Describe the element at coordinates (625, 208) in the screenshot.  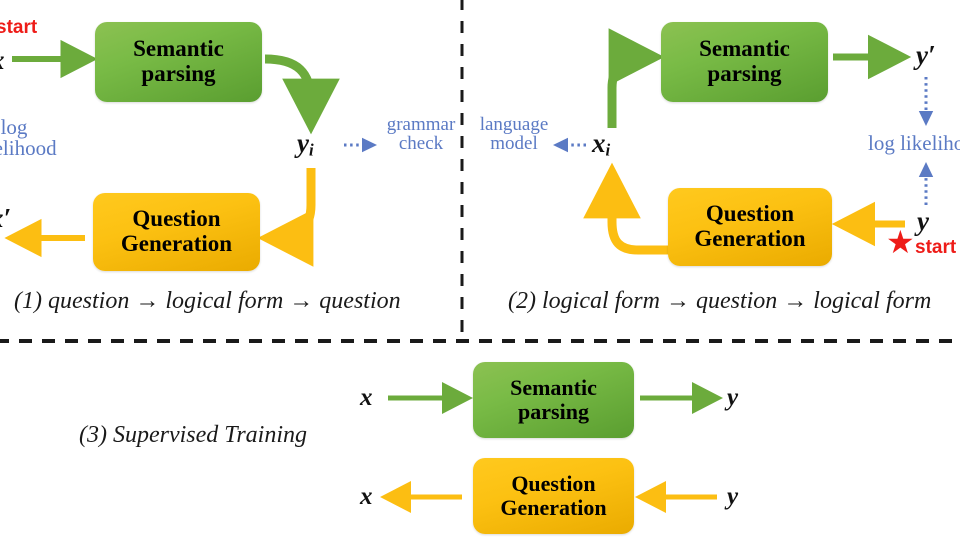
I see `arrow-question-generation-2-to-xi` at that location.